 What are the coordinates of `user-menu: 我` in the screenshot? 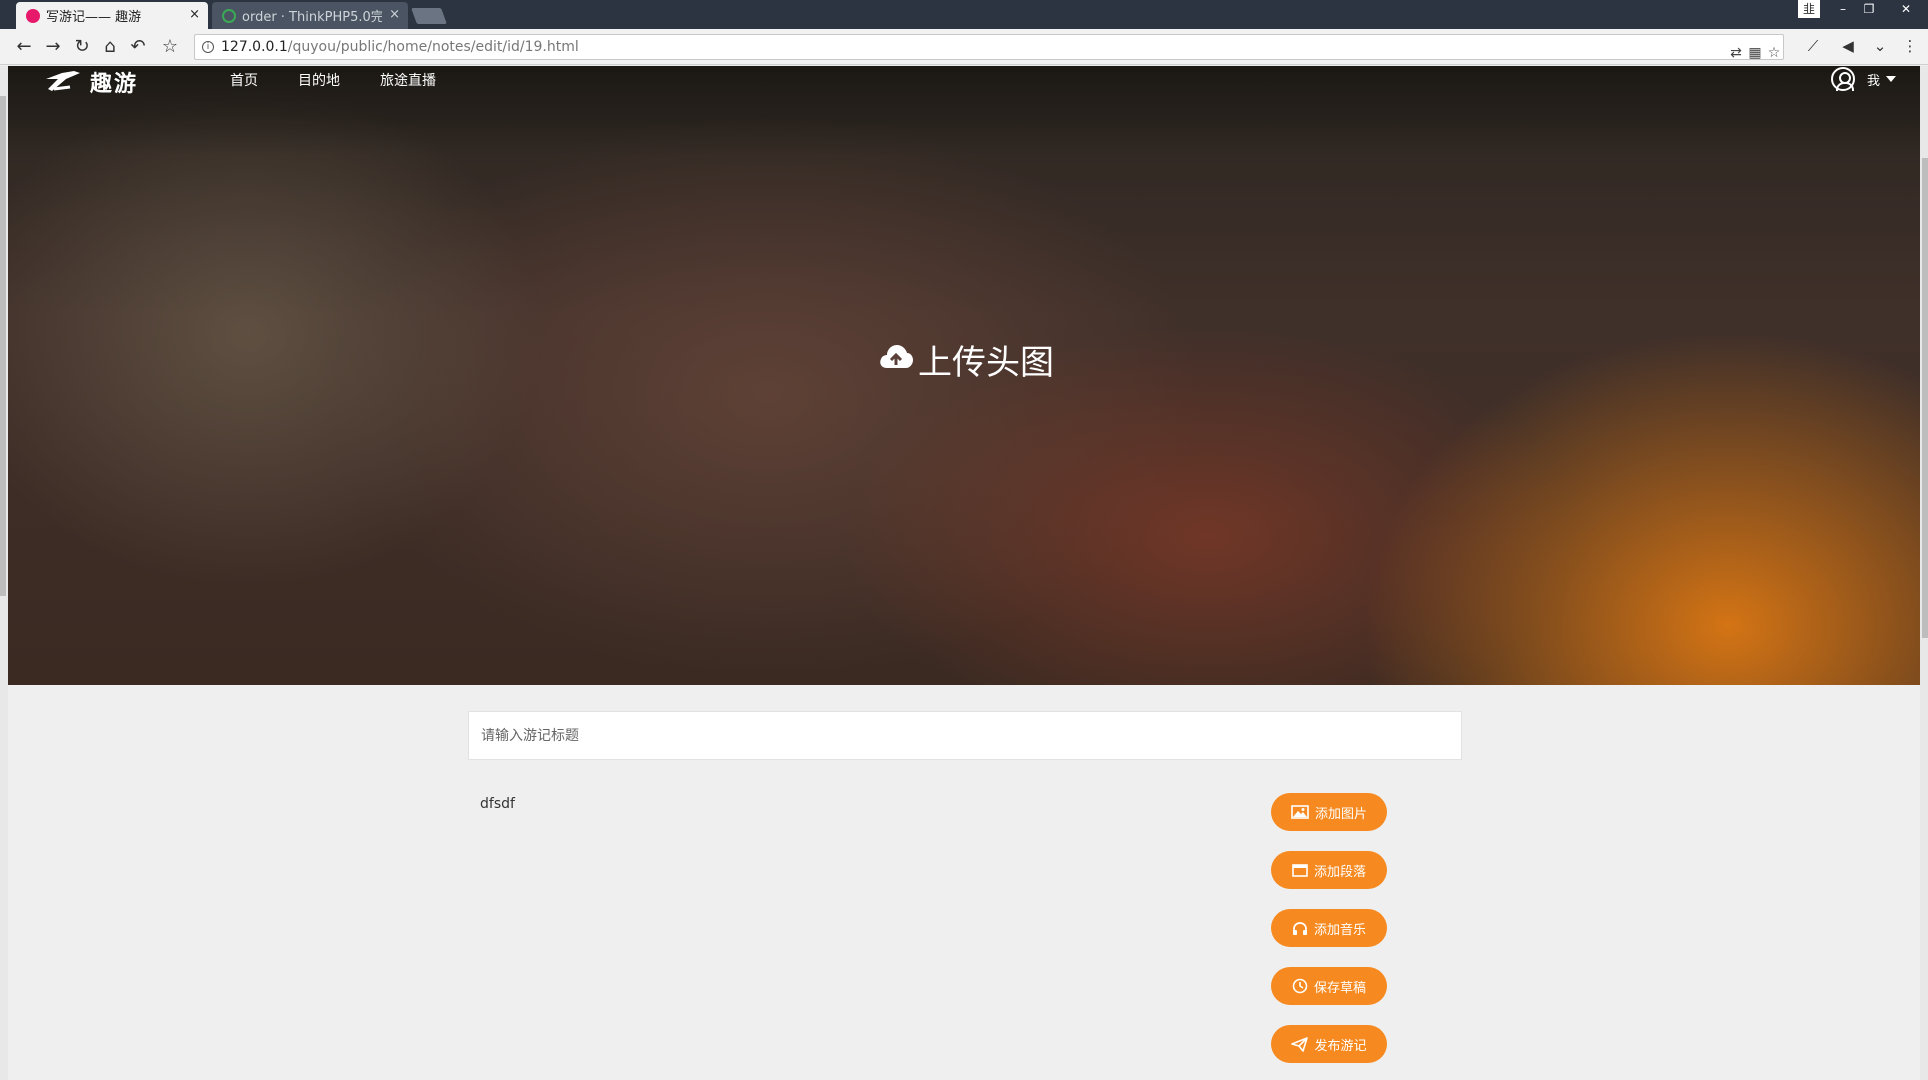 It's located at (1863, 79).